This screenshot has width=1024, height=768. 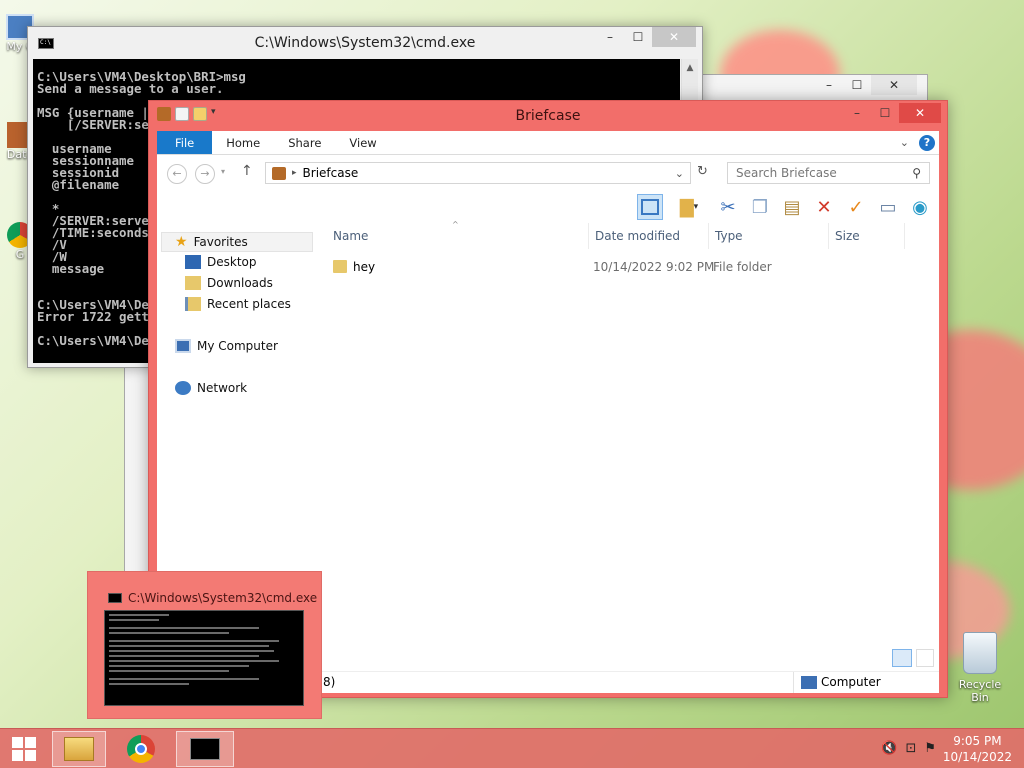 What do you see at coordinates (211, 242) in the screenshot?
I see `nav-favorites: ★ Favorites` at bounding box center [211, 242].